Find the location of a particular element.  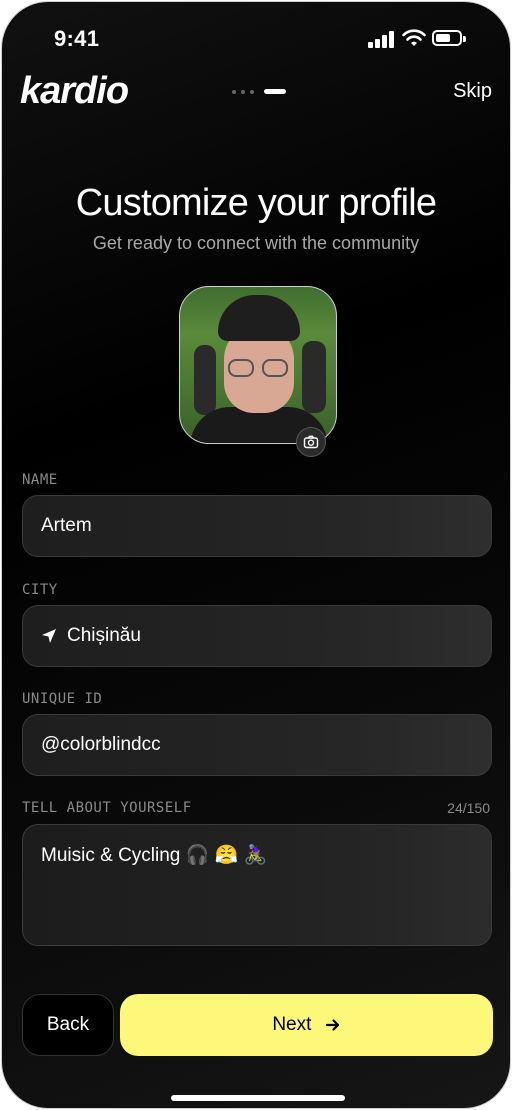

city-label: CITY is located at coordinates (40, 590).